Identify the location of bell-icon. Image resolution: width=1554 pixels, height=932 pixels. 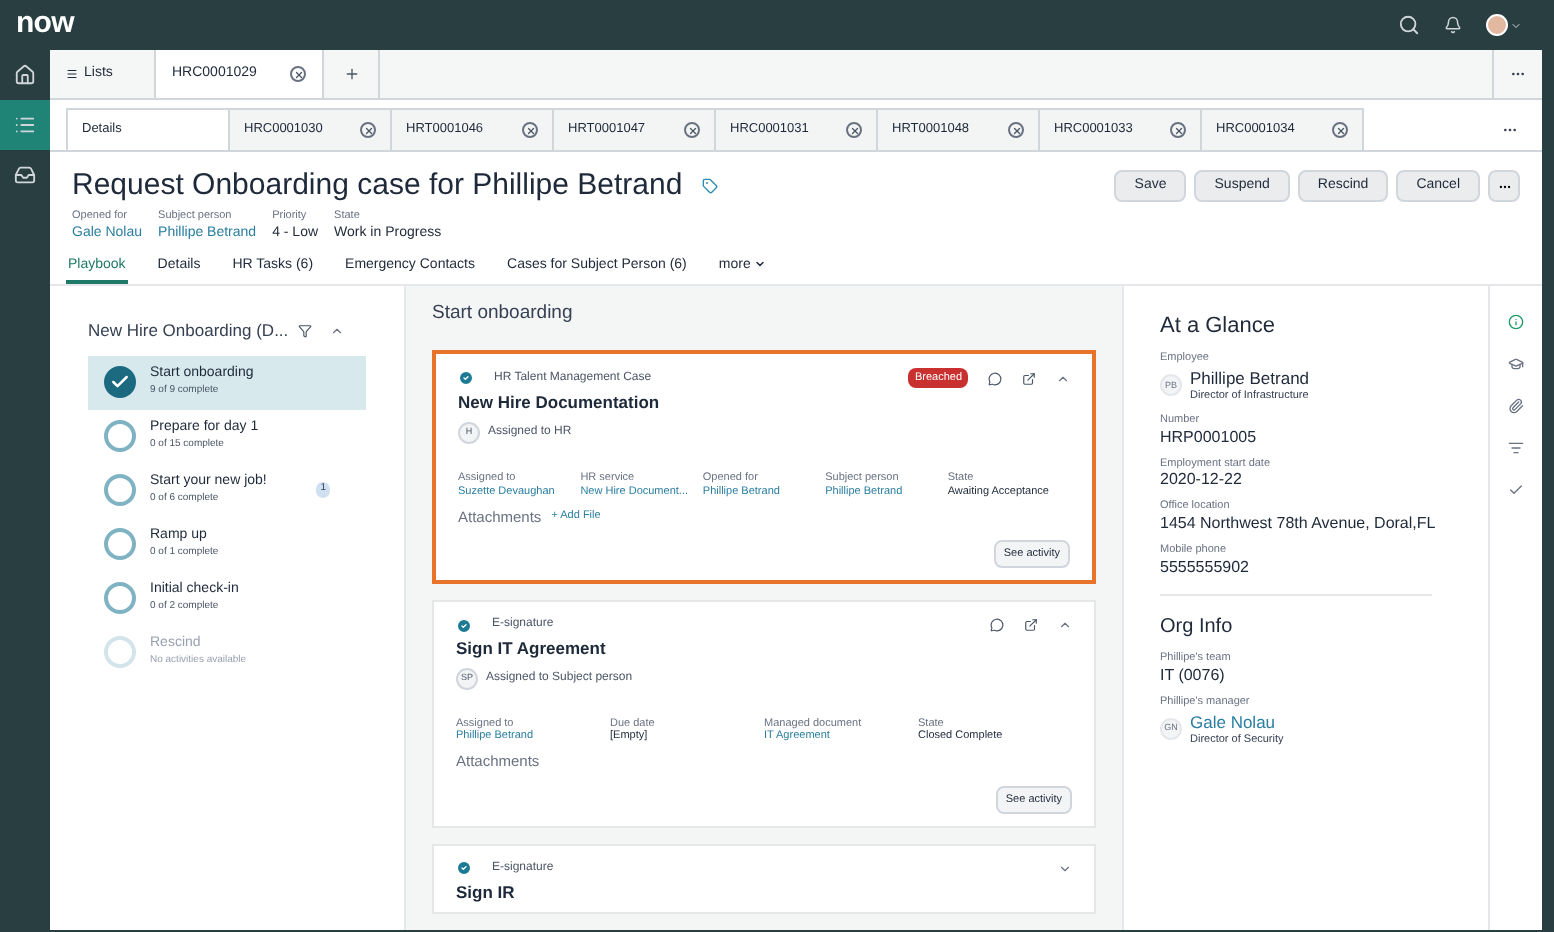
(1453, 25).